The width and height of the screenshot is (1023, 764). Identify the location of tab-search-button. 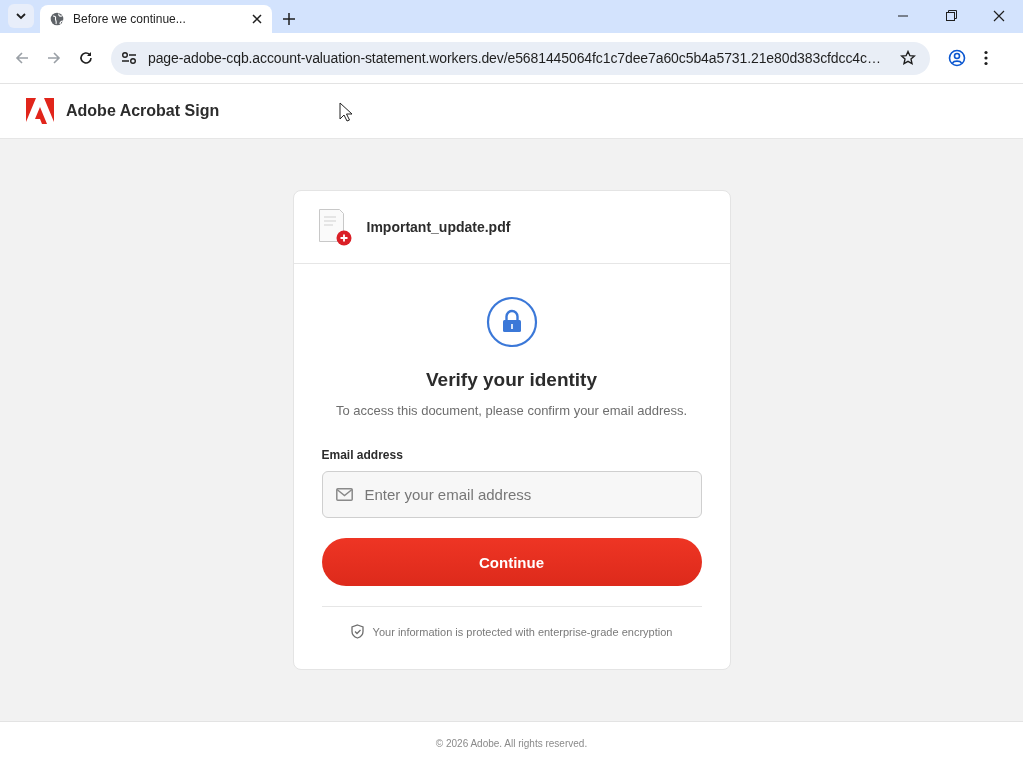
(21, 16).